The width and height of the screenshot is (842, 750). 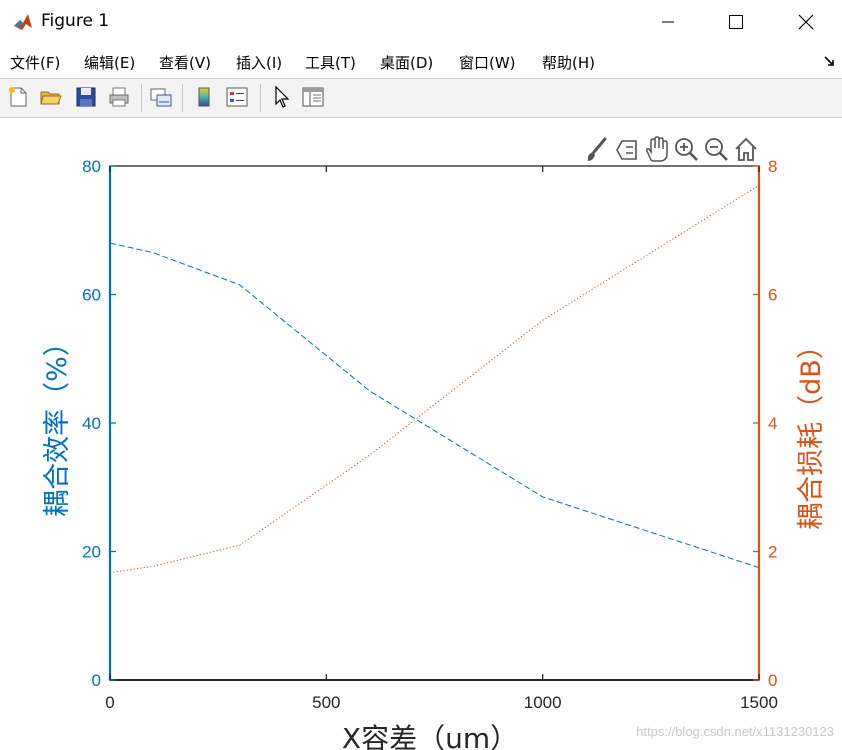 I want to click on left-y-tick-label: 0, so click(x=96, y=680).